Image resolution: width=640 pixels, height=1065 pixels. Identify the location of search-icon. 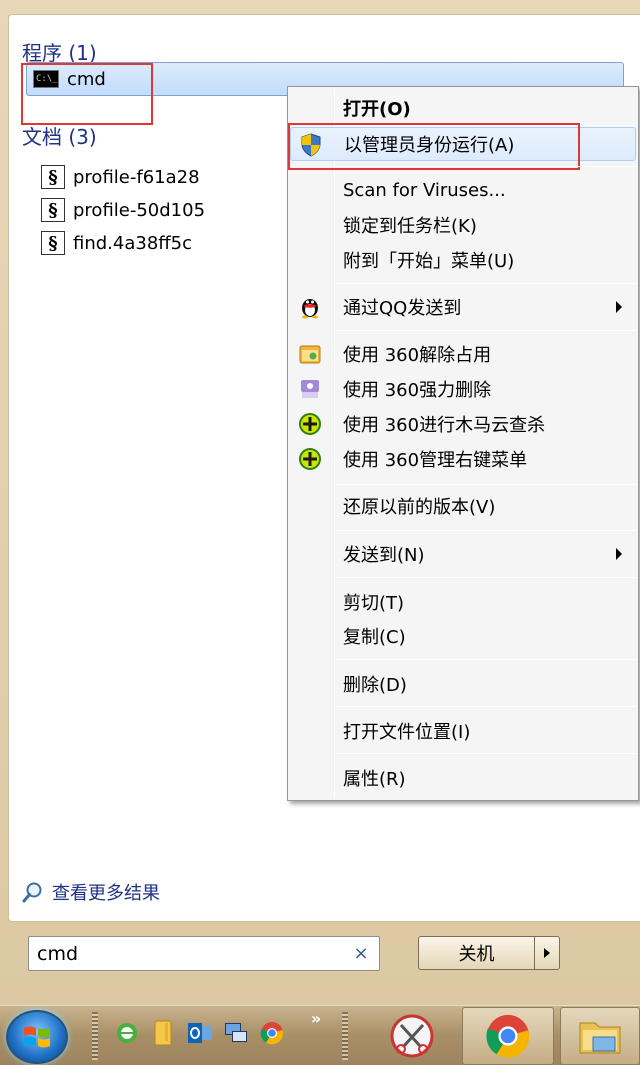
(32, 892).